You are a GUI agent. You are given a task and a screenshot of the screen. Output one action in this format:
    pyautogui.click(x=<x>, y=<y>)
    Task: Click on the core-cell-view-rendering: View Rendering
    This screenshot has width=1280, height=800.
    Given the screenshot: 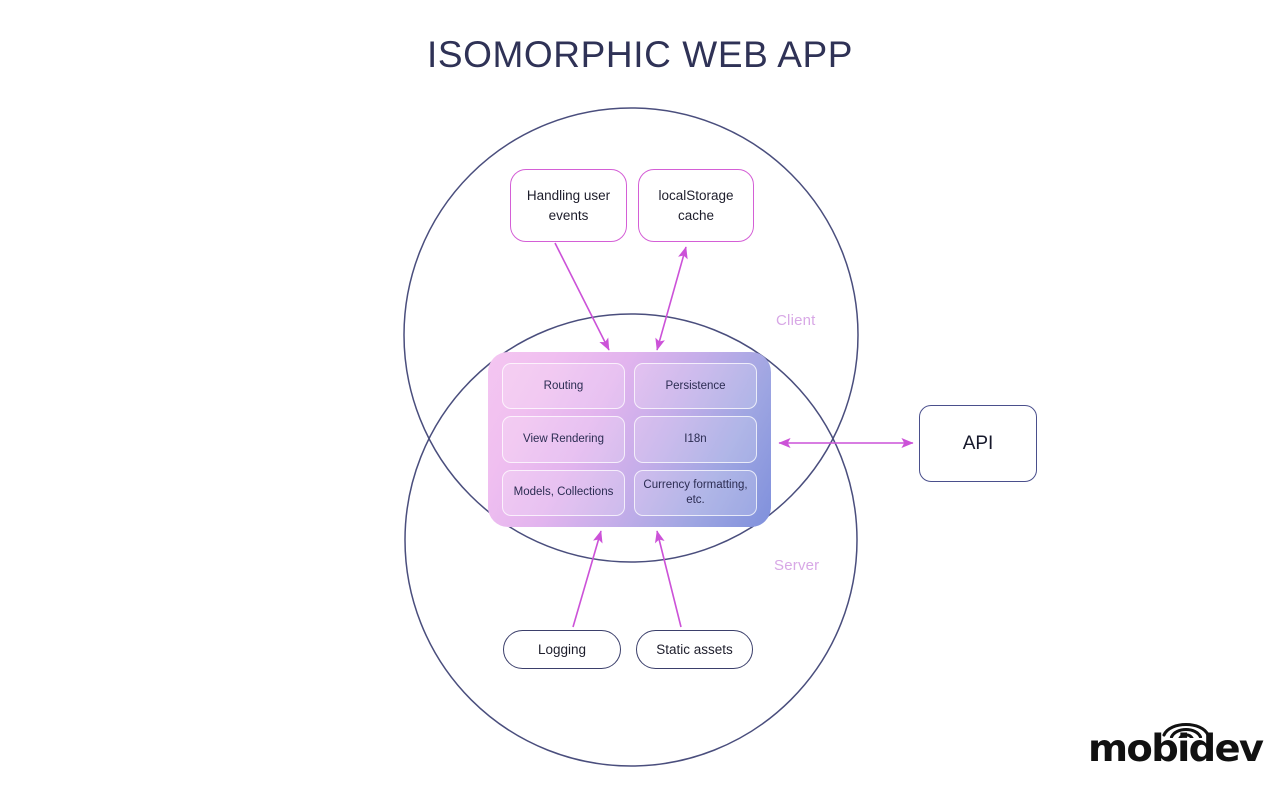 What is the action you would take?
    pyautogui.click(x=563, y=439)
    